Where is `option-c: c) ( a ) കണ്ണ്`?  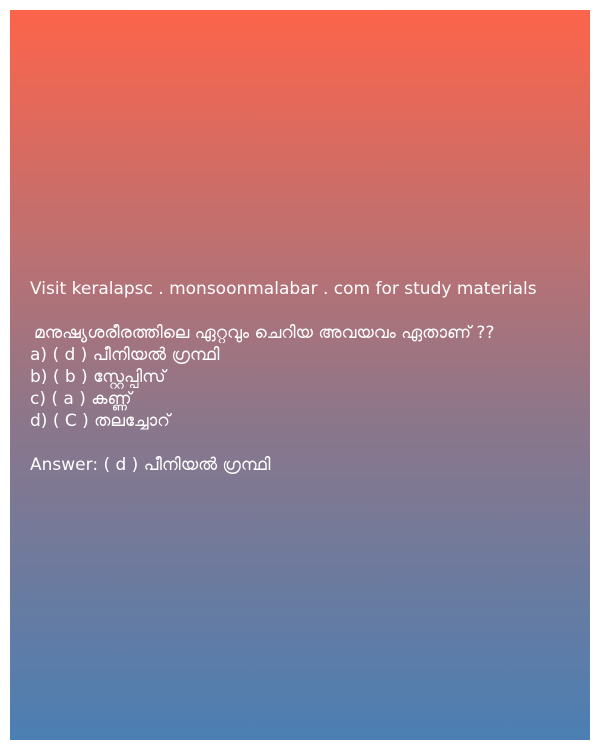
option-c: c) ( a ) കണ്ണ് is located at coordinates (81, 399).